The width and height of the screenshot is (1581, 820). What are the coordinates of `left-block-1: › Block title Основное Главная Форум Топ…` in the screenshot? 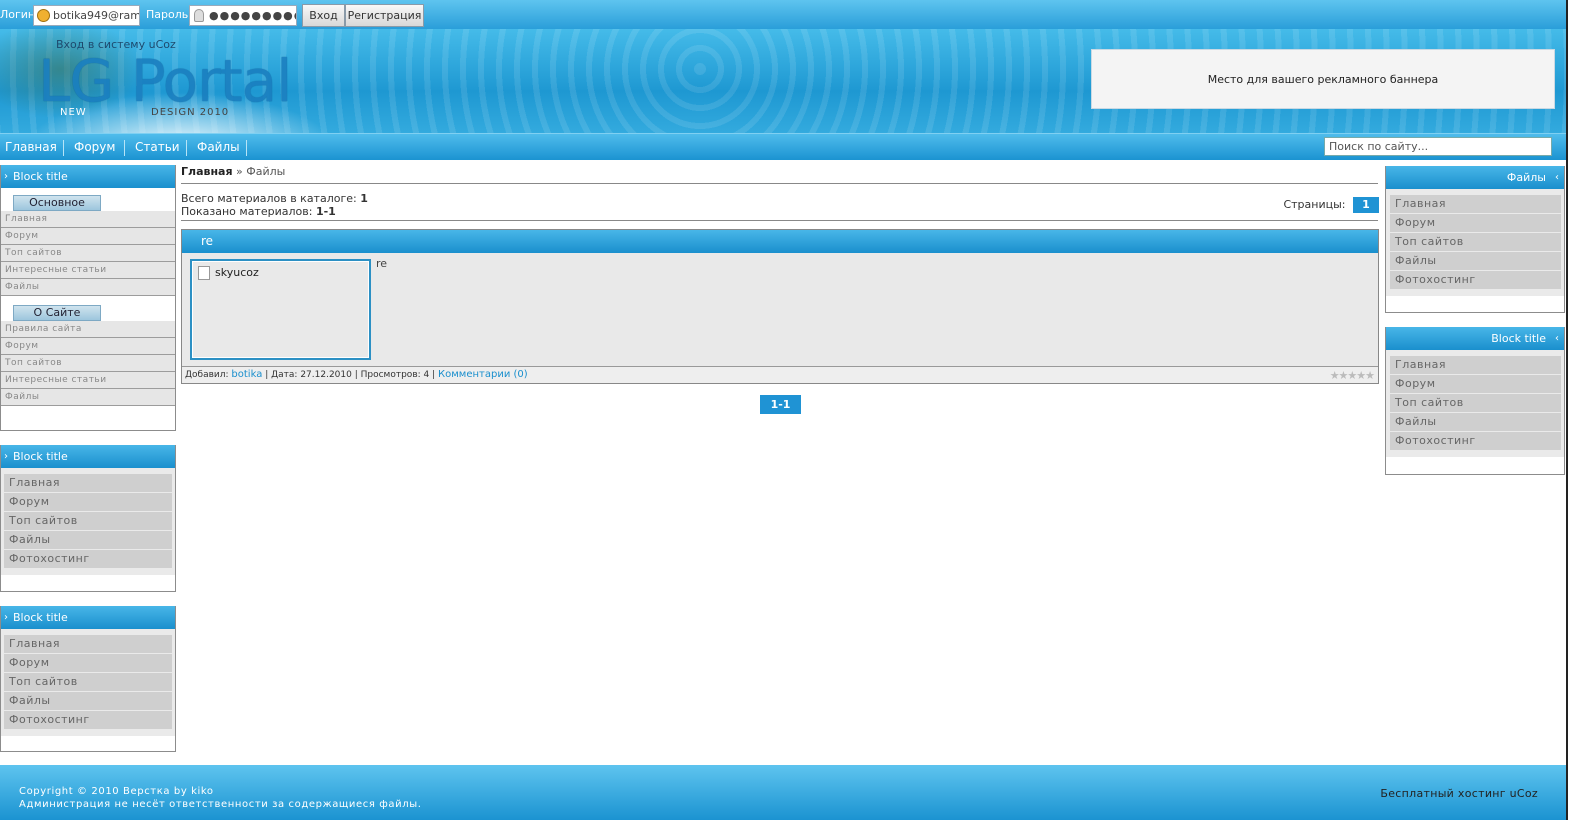 It's located at (88, 298).